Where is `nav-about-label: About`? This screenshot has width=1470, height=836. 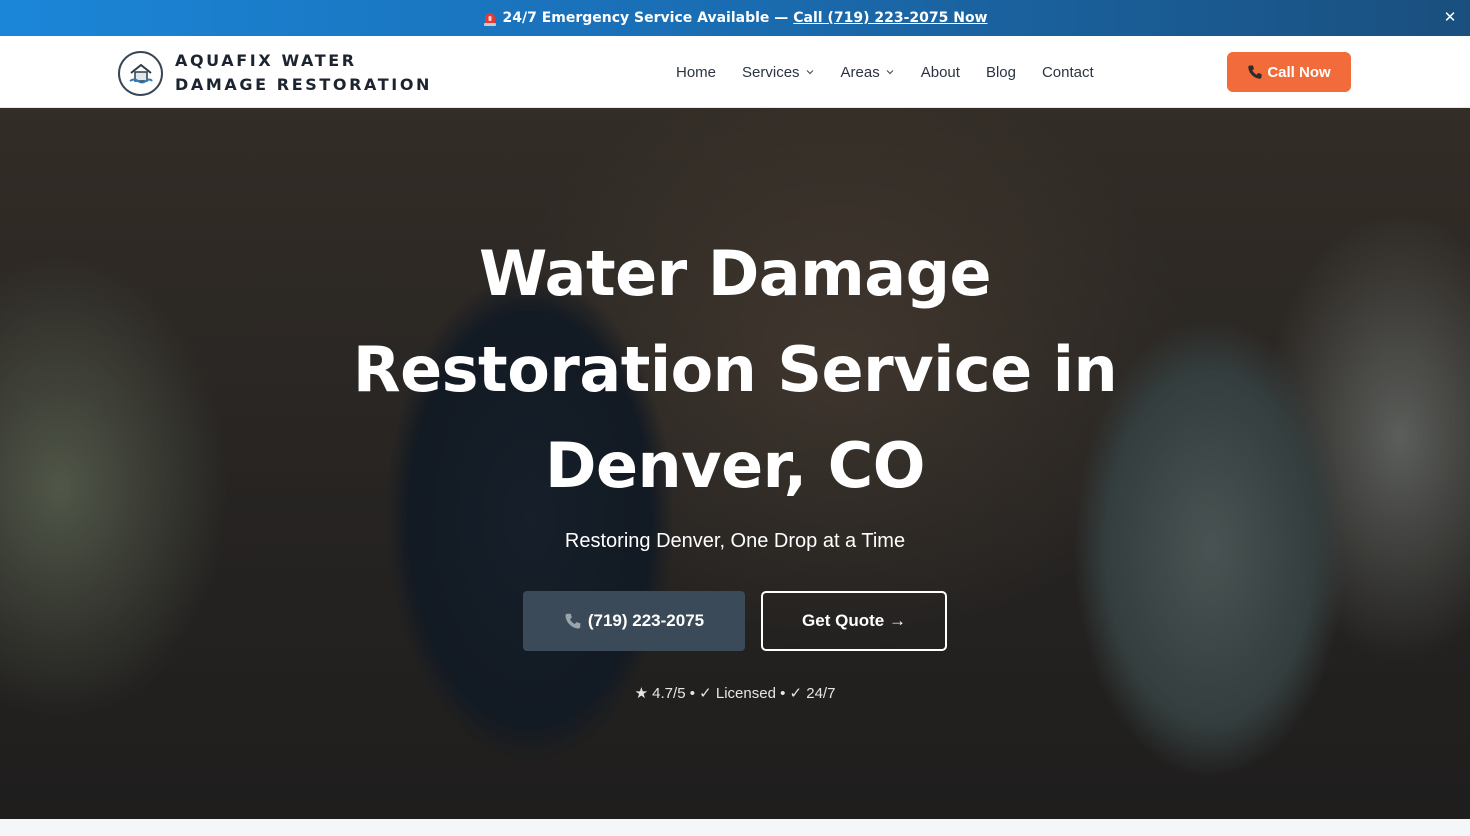
nav-about-label: About is located at coordinates (940, 72).